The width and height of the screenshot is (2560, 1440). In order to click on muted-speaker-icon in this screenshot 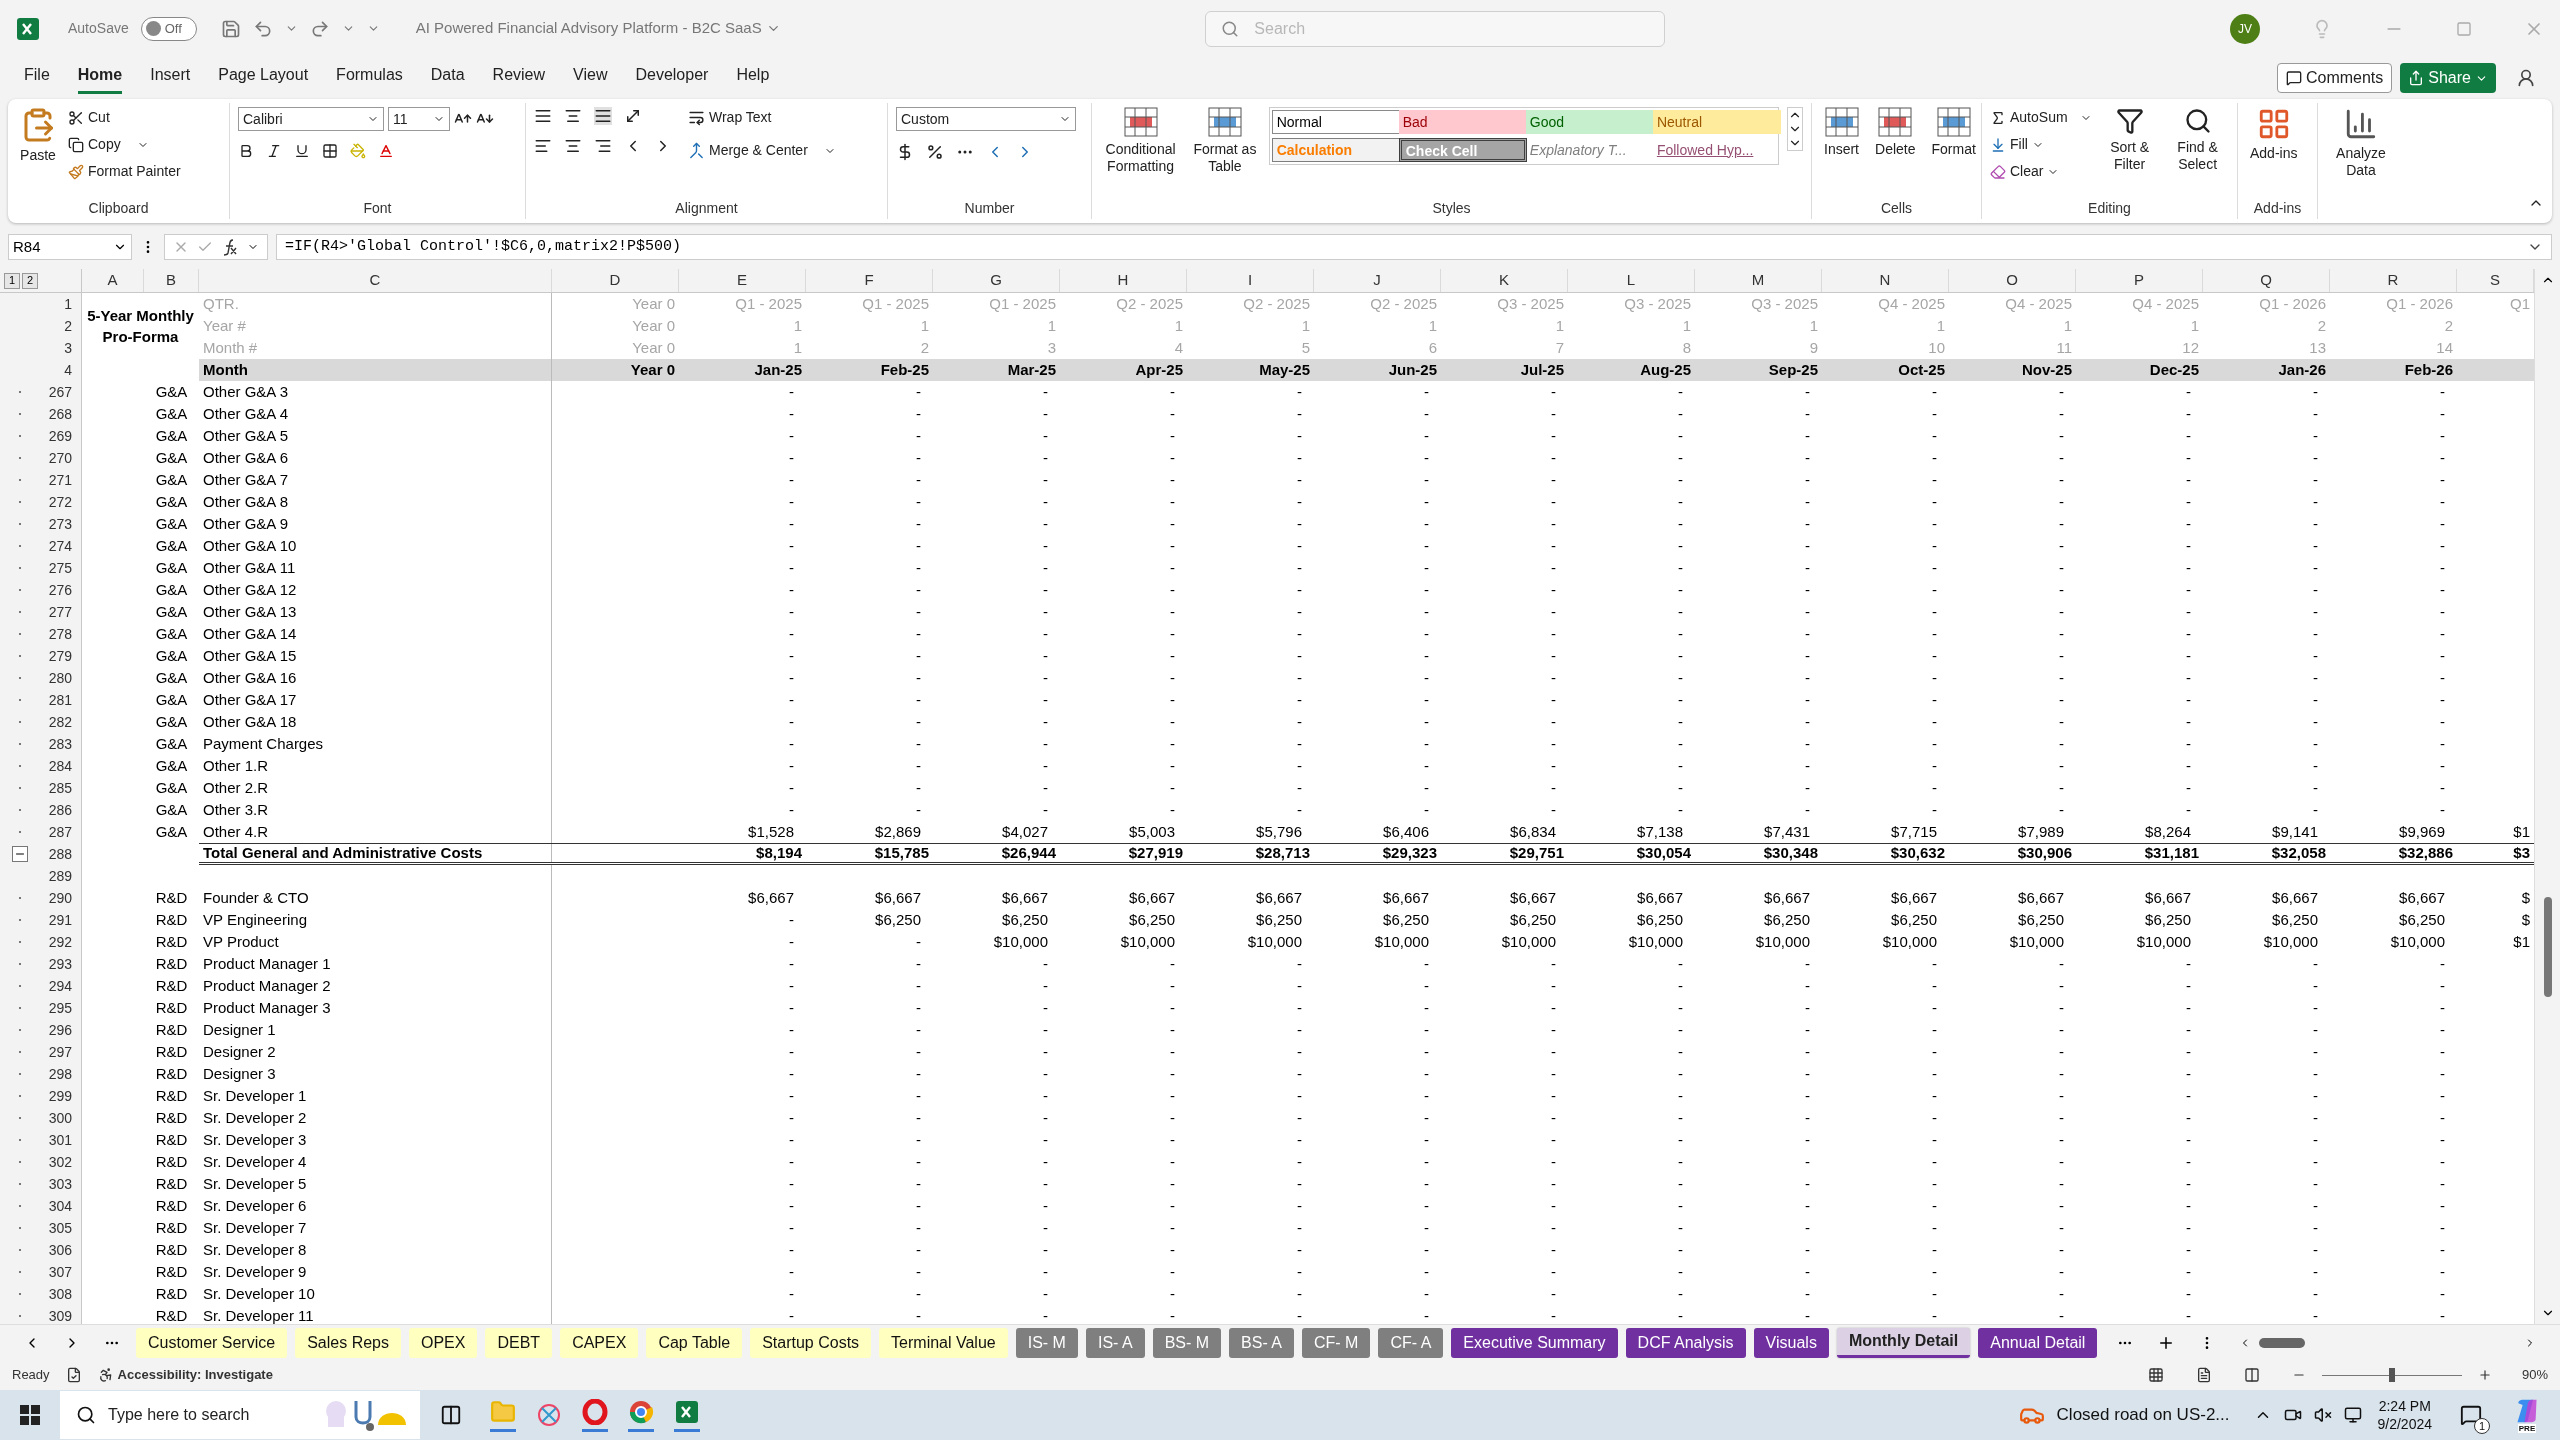, I will do `click(2322, 1415)`.